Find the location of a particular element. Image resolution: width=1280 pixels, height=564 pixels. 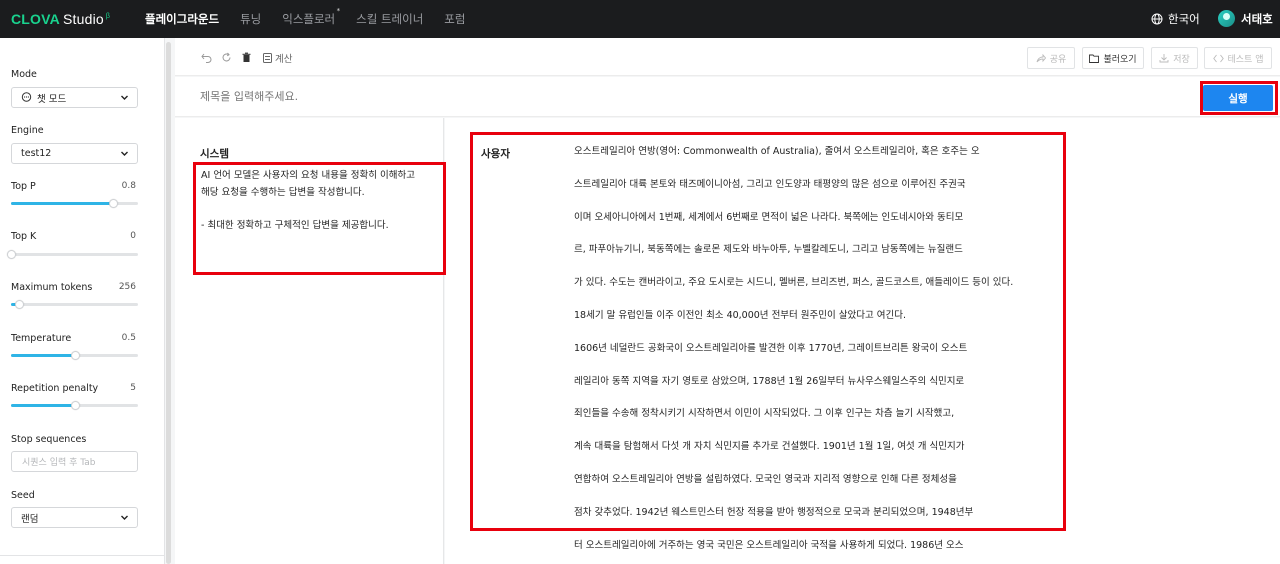

sidebar-divider is located at coordinates (82, 555).